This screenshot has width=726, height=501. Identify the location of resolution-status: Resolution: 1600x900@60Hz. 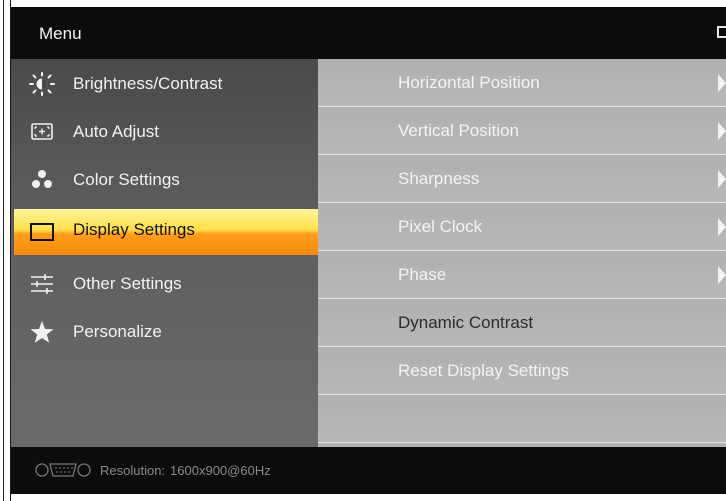
(185, 470).